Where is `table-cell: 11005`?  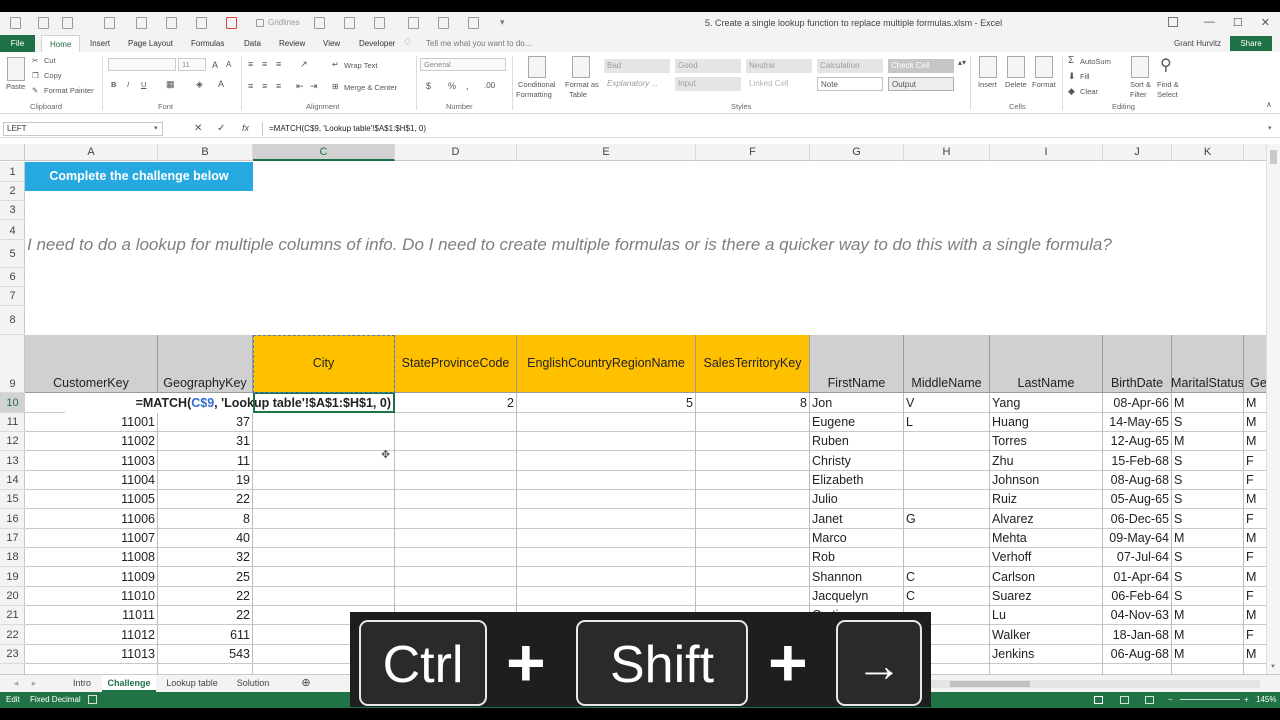
table-cell: 11005 is located at coordinates (91, 499).